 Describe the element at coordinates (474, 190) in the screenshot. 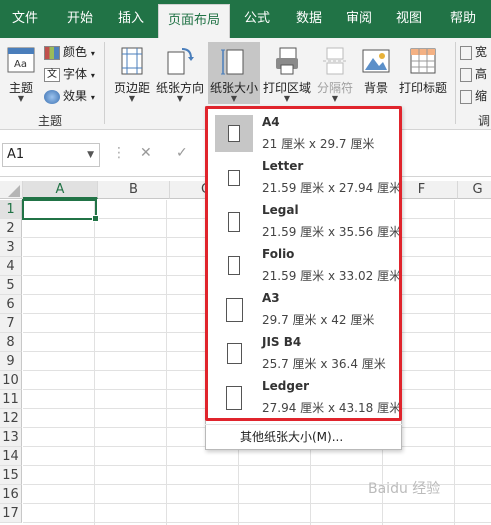

I see `column-header-g: G` at that location.